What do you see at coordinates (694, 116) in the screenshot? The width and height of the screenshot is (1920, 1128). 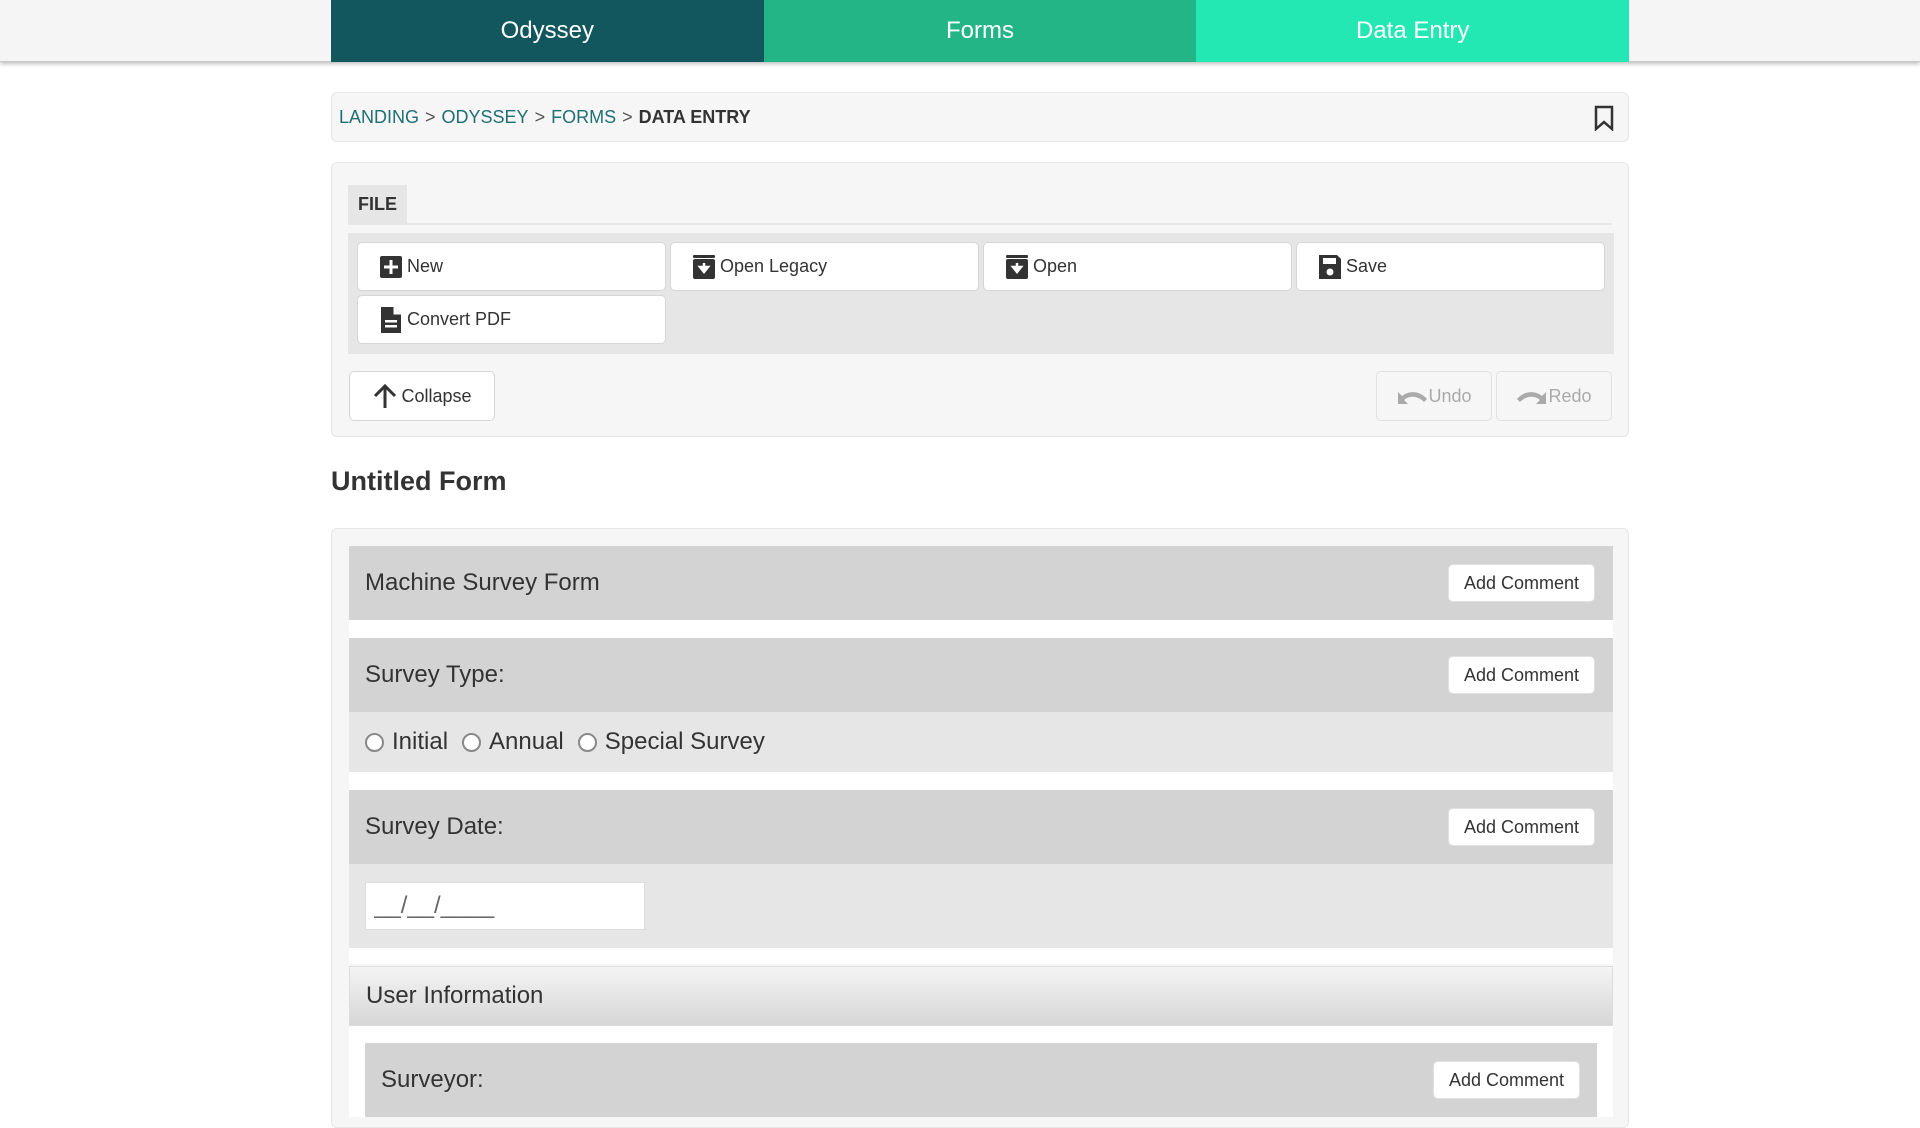 I see `breadcrumb-current: DATA ENTRY` at bounding box center [694, 116].